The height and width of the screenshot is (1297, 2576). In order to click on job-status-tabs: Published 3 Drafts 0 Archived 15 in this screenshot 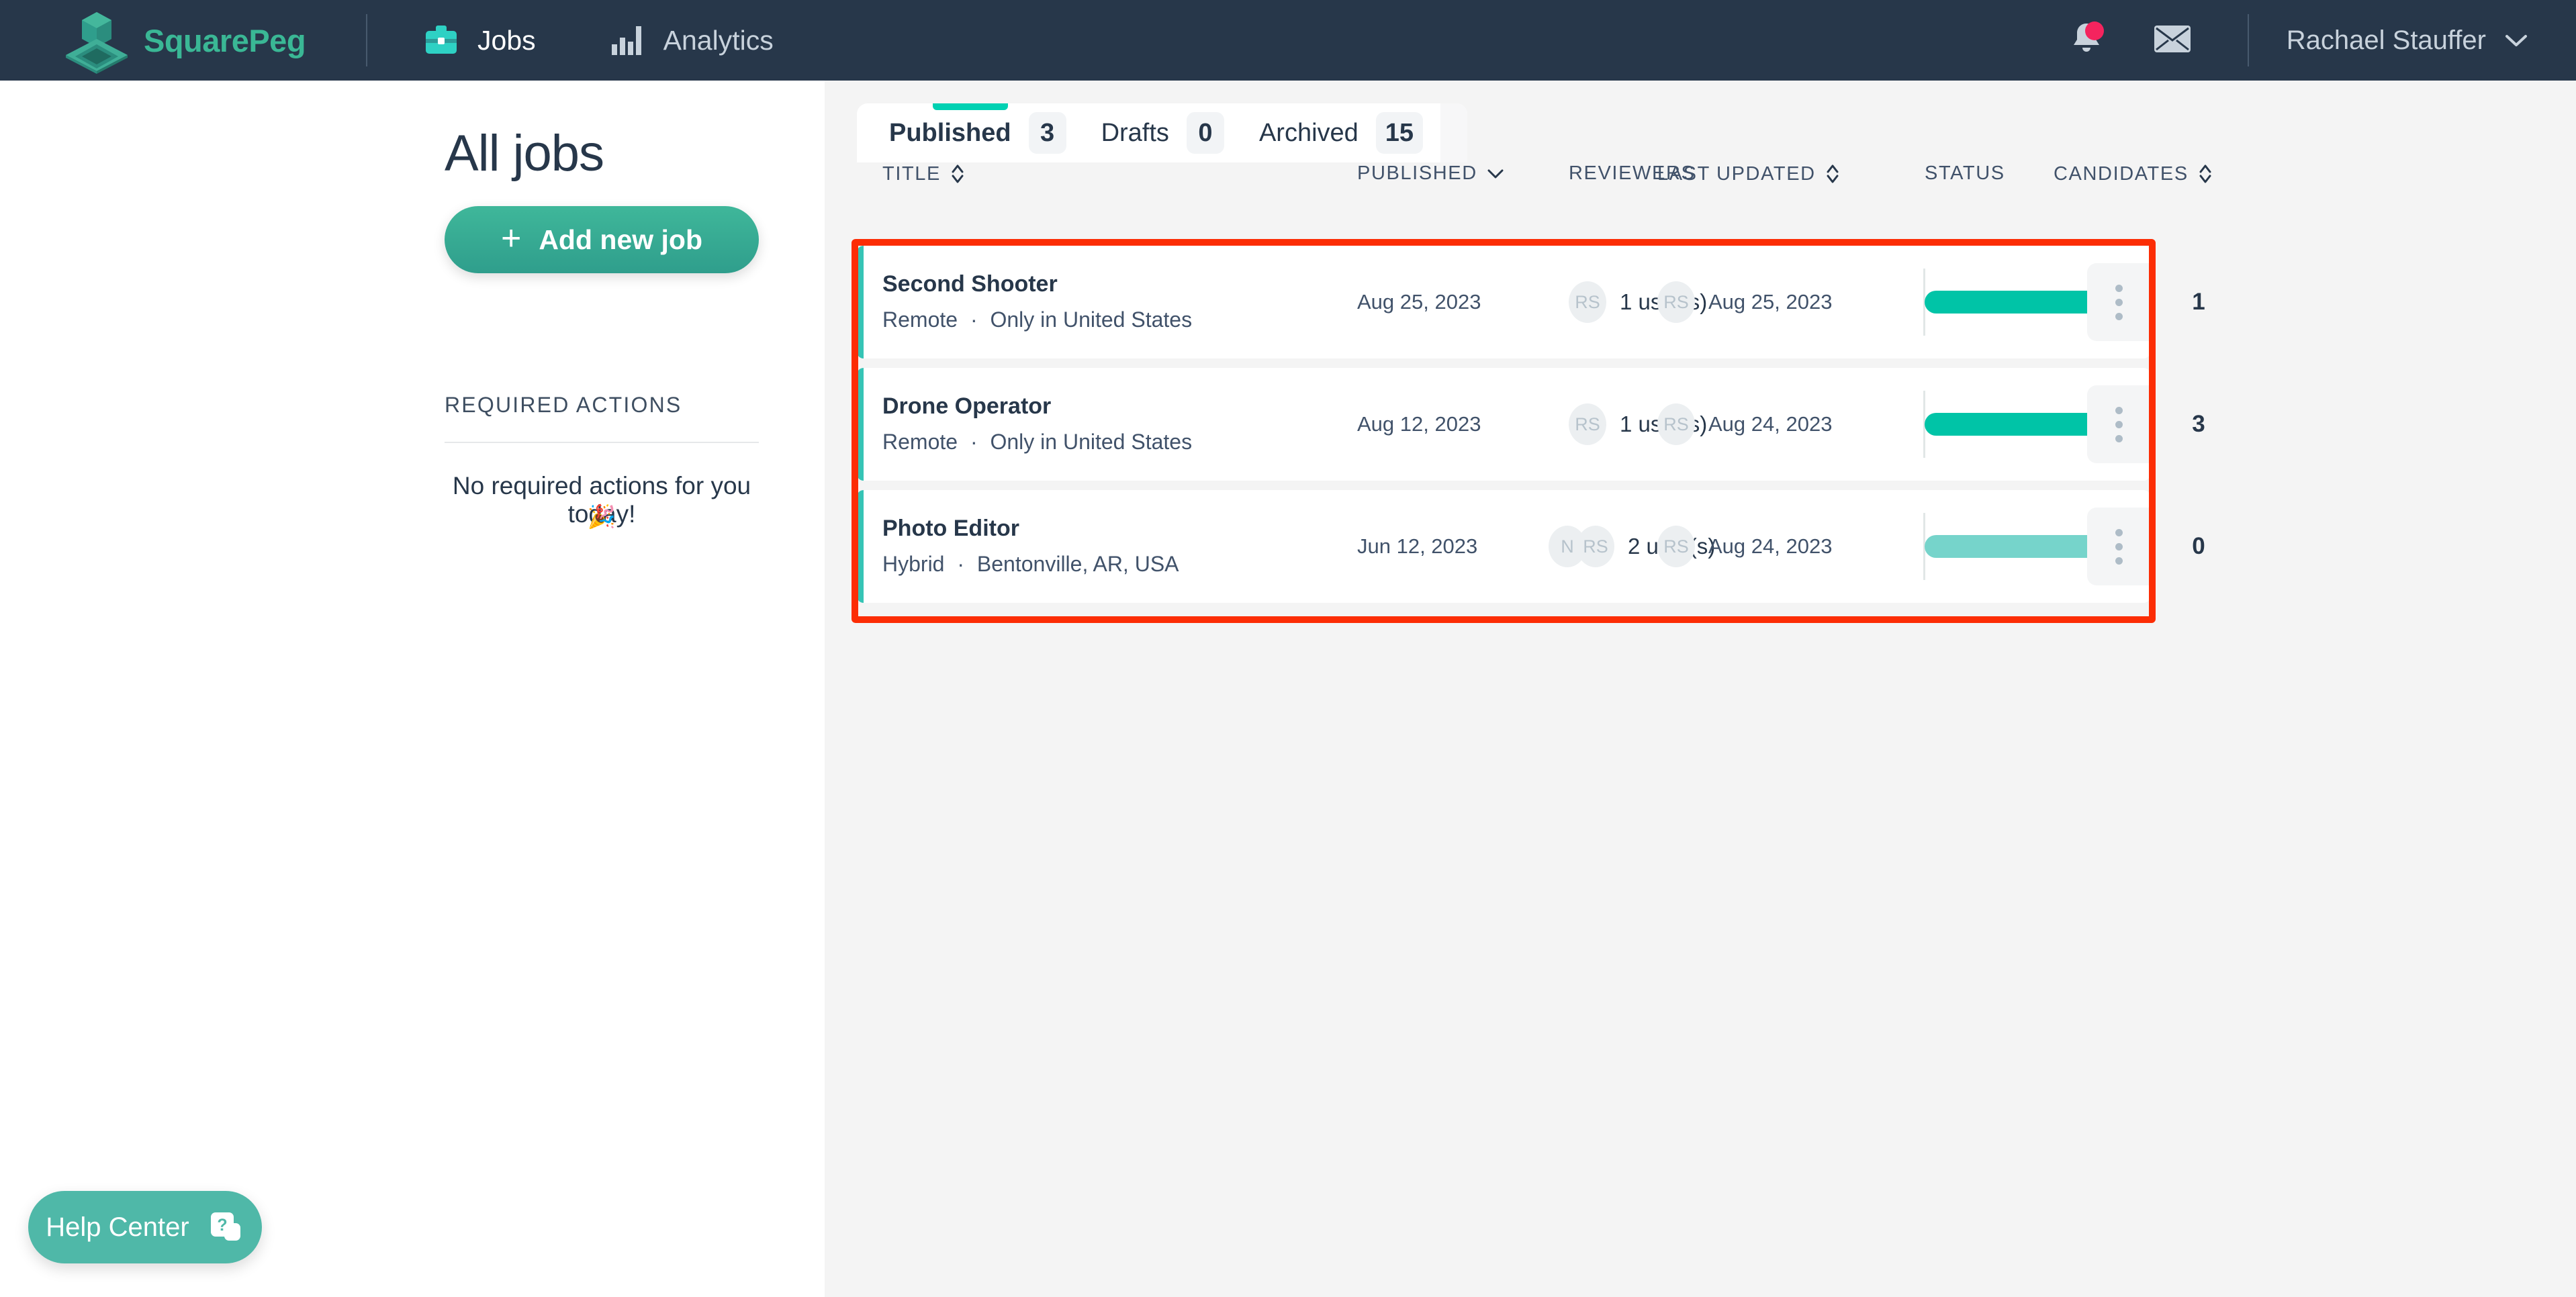, I will do `click(1162, 132)`.